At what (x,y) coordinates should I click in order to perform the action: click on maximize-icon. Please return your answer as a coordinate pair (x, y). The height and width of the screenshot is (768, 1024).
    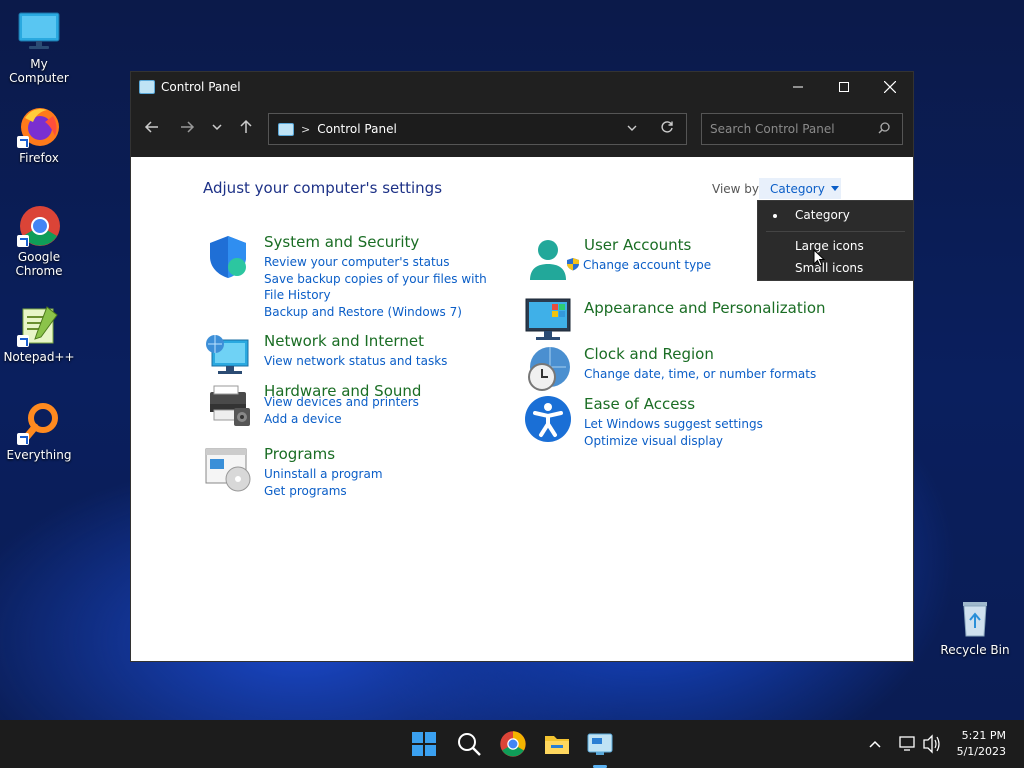
    Looking at the image, I should click on (844, 87).